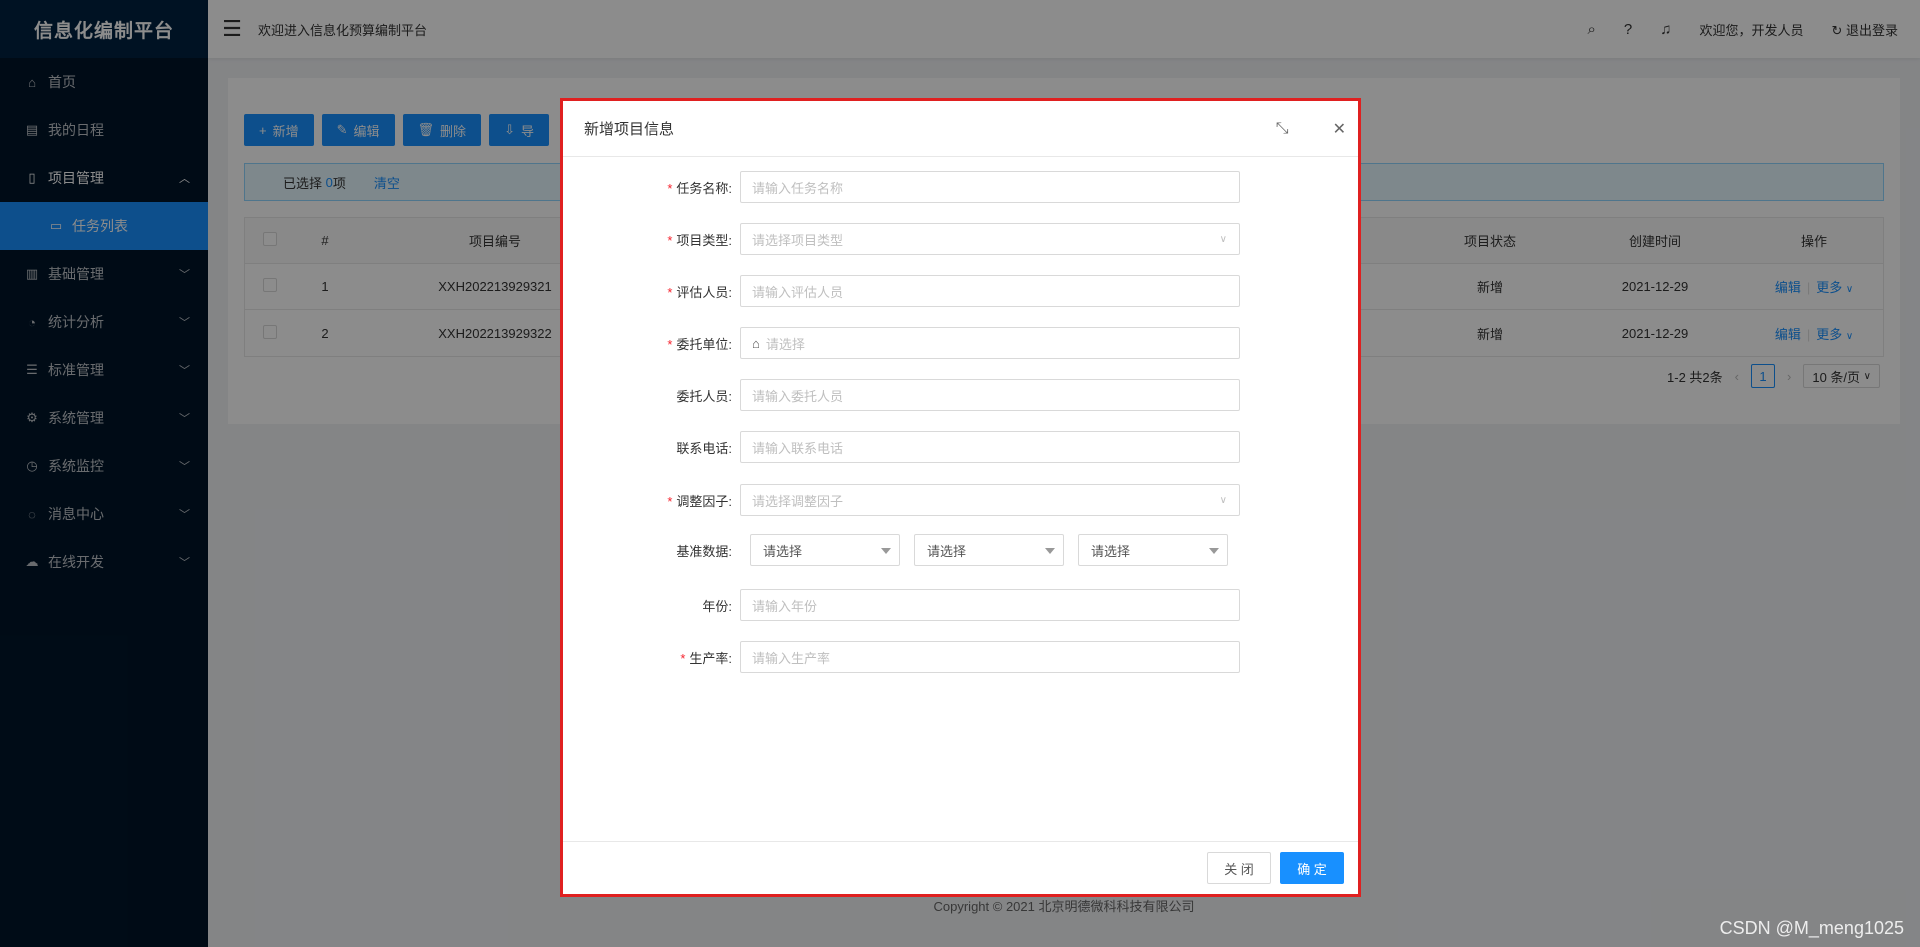 This screenshot has width=1920, height=947. I want to click on placeholder-text: 请输入任务名称, so click(798, 188).